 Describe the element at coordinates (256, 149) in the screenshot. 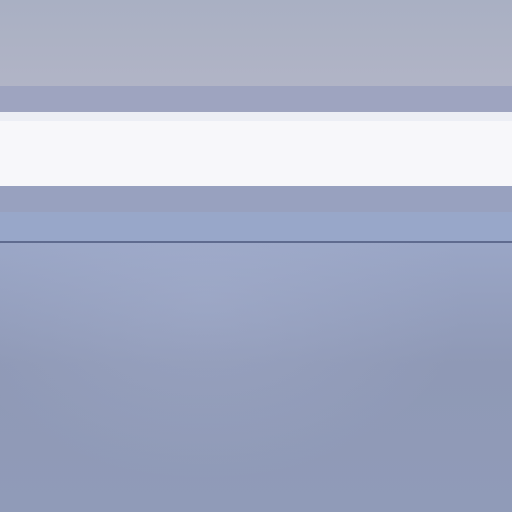

I see `address-bar` at that location.